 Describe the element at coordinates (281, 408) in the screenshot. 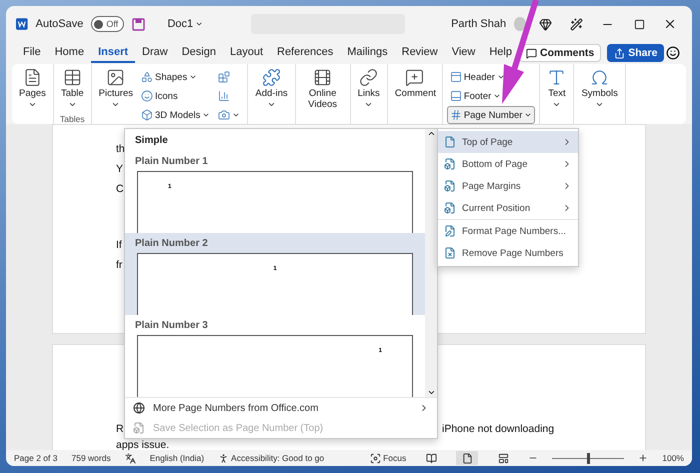

I see `menu-item: More Page Numbers from Office.com` at that location.